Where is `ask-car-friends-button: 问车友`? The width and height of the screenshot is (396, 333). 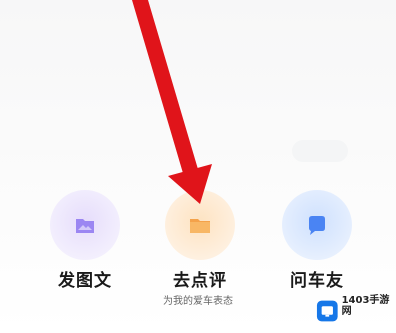 ask-car-friends-button: 问车友 is located at coordinates (317, 240).